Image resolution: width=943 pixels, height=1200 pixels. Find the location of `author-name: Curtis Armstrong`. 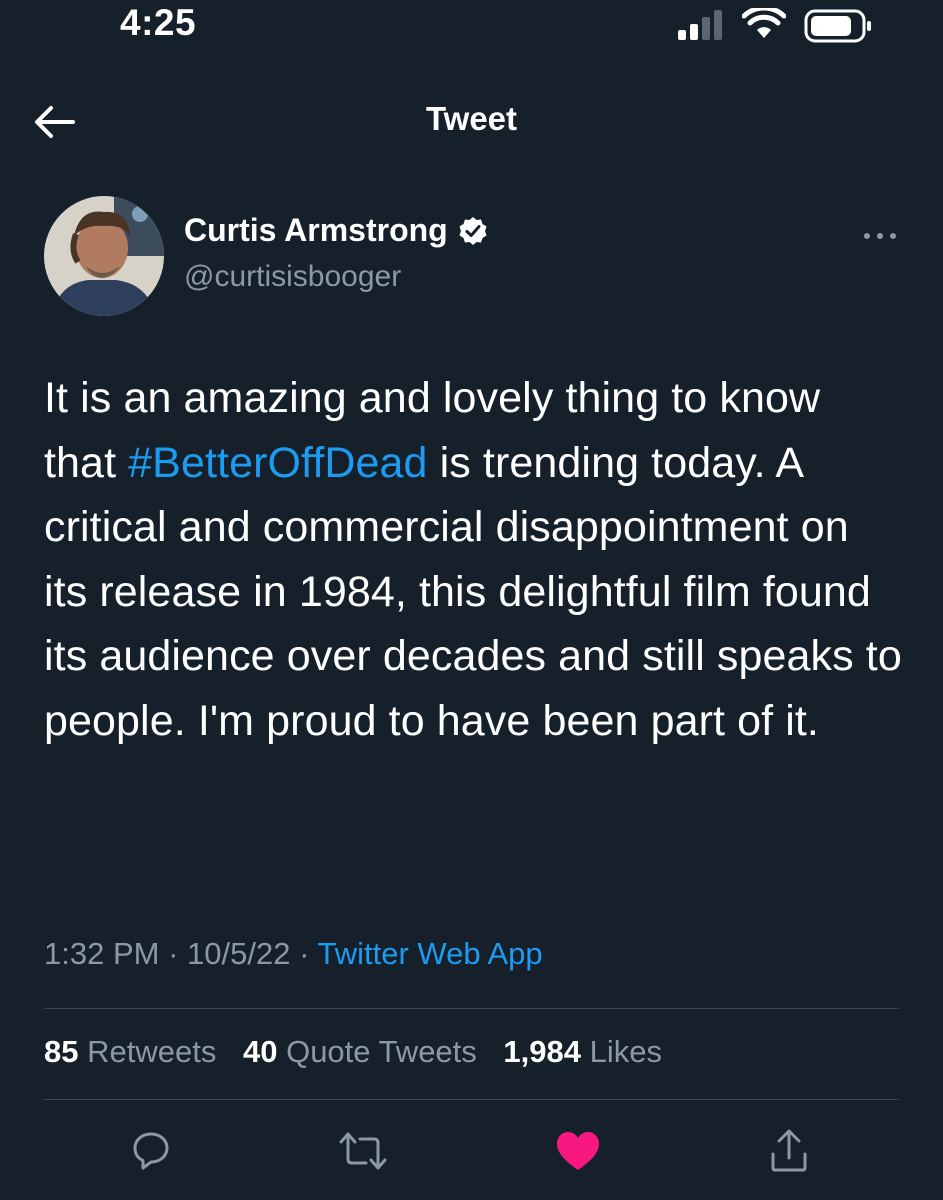

author-name: Curtis Armstrong is located at coordinates (316, 230).